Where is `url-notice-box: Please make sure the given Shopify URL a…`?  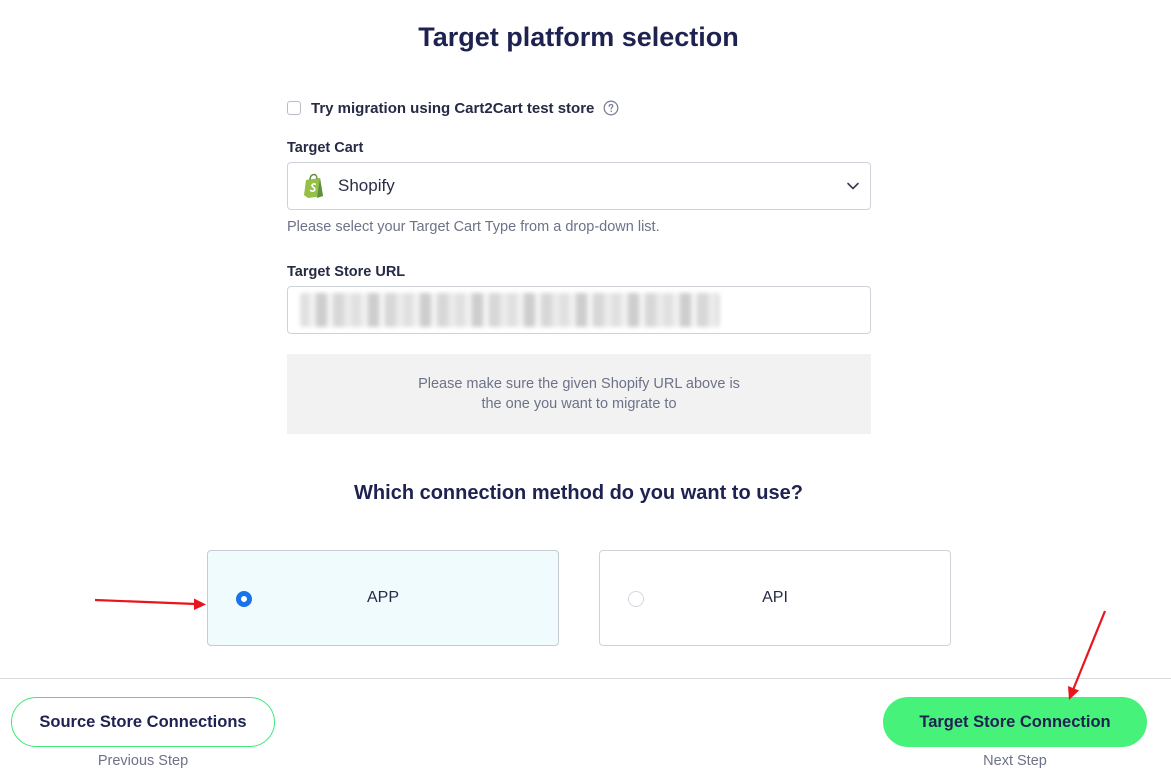
url-notice-box: Please make sure the given Shopify URL a… is located at coordinates (579, 394).